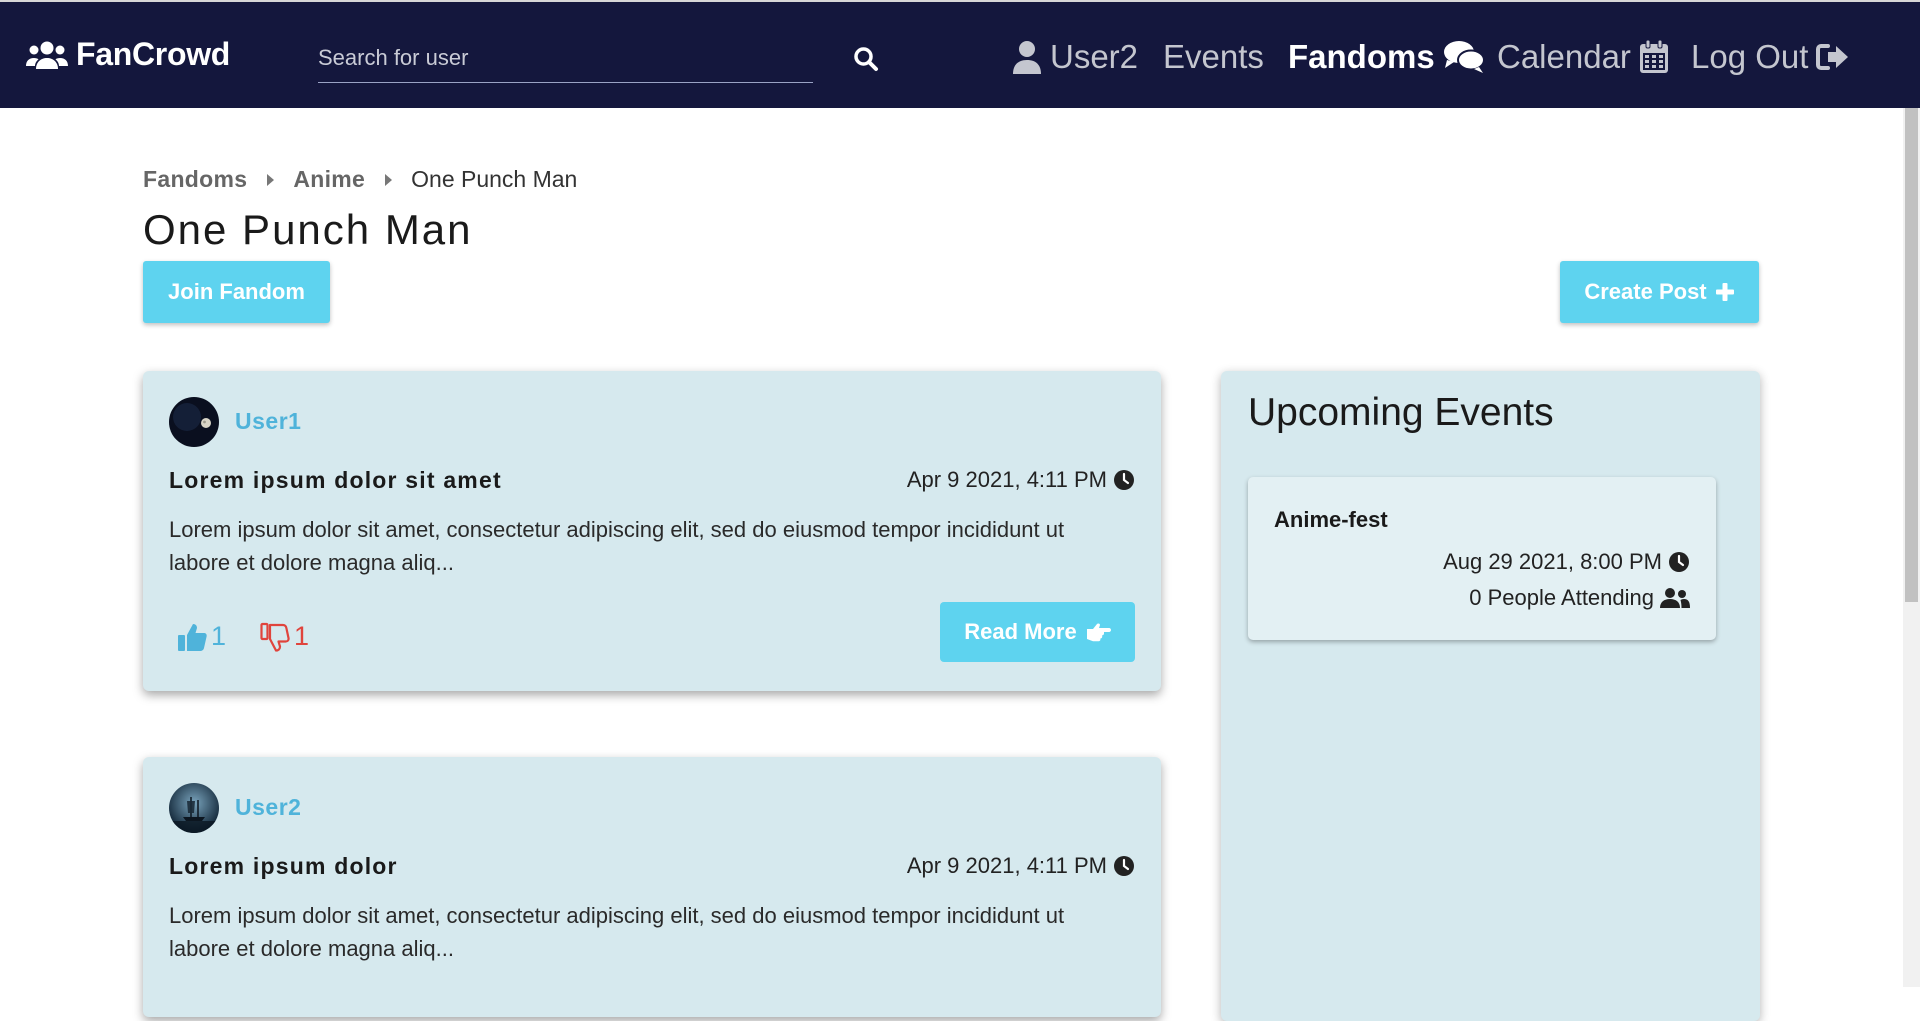  Describe the element at coordinates (1833, 57) in the screenshot. I see `logout-icon` at that location.